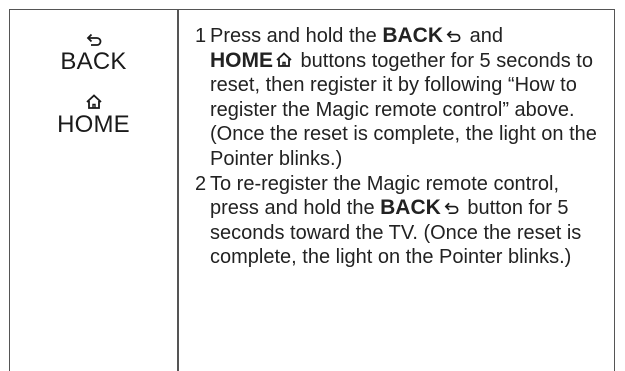 The image size is (625, 371). What do you see at coordinates (93, 124) in the screenshot?
I see `home-label: HOME` at bounding box center [93, 124].